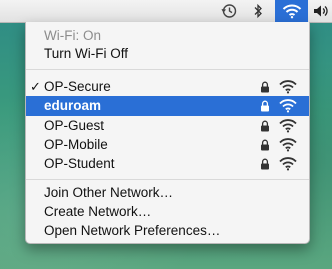 This screenshot has height=269, width=332. What do you see at coordinates (73, 105) in the screenshot?
I see `network-name: eduroam` at bounding box center [73, 105].